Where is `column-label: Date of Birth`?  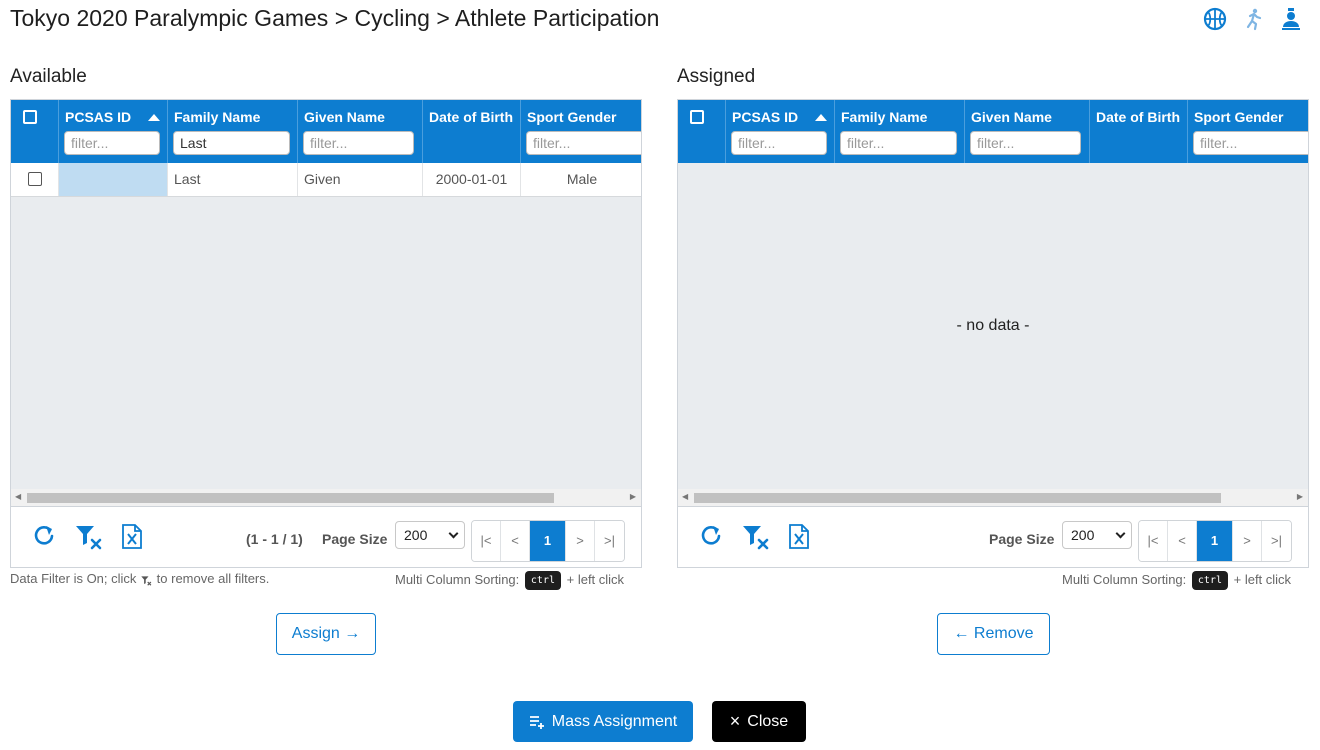
column-label: Date of Birth is located at coordinates (1138, 117).